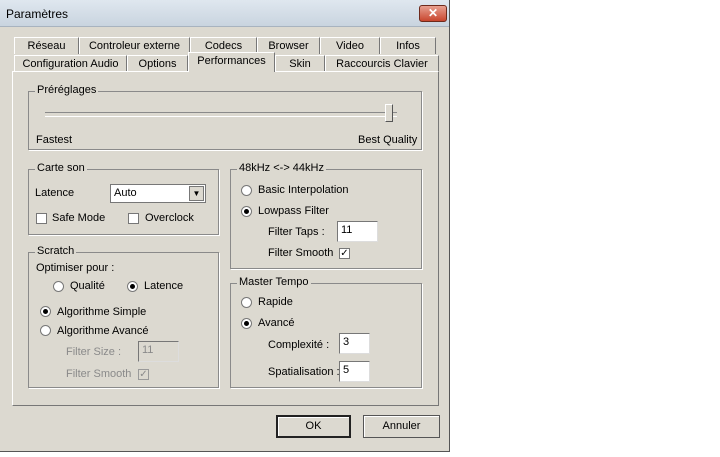  I want to click on resample-filter-smooth-label: Filter Smooth, so click(301, 253).